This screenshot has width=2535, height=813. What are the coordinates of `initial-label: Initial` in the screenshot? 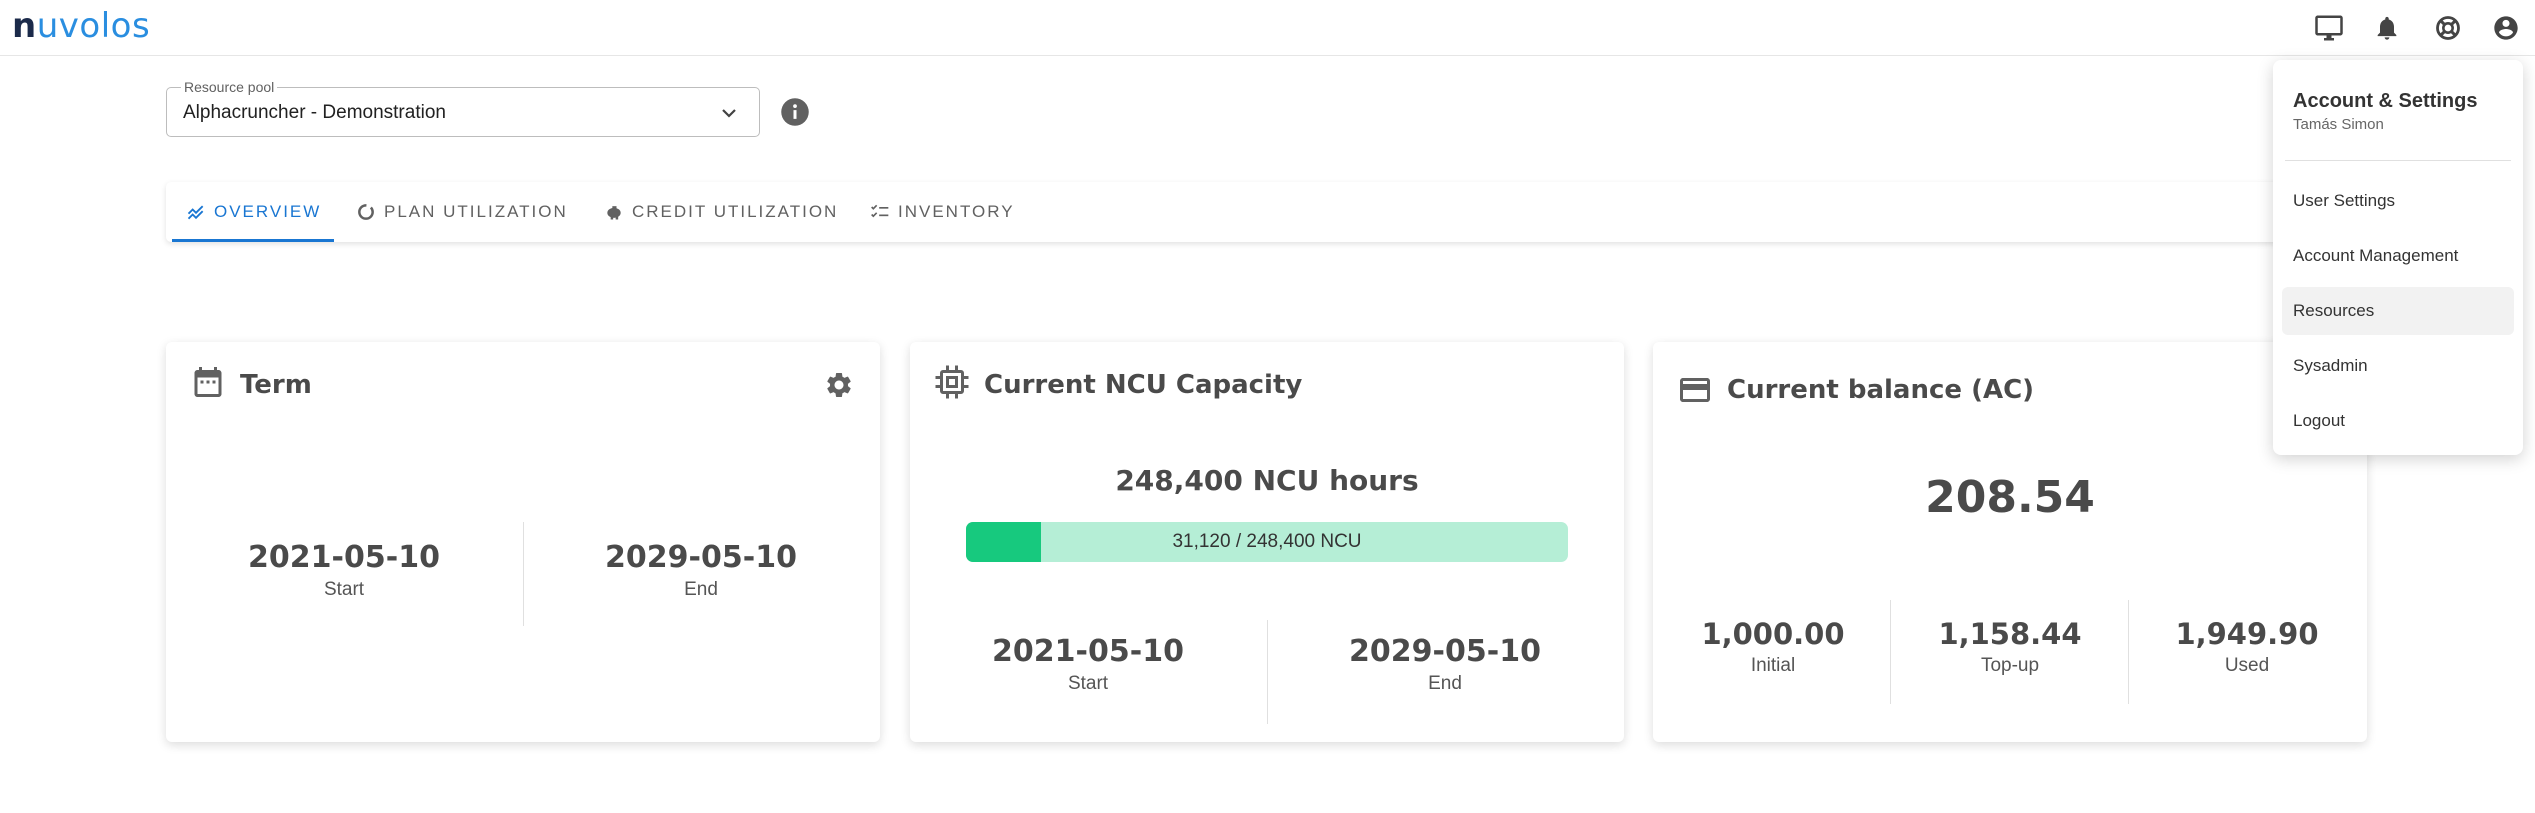 It's located at (1773, 665).